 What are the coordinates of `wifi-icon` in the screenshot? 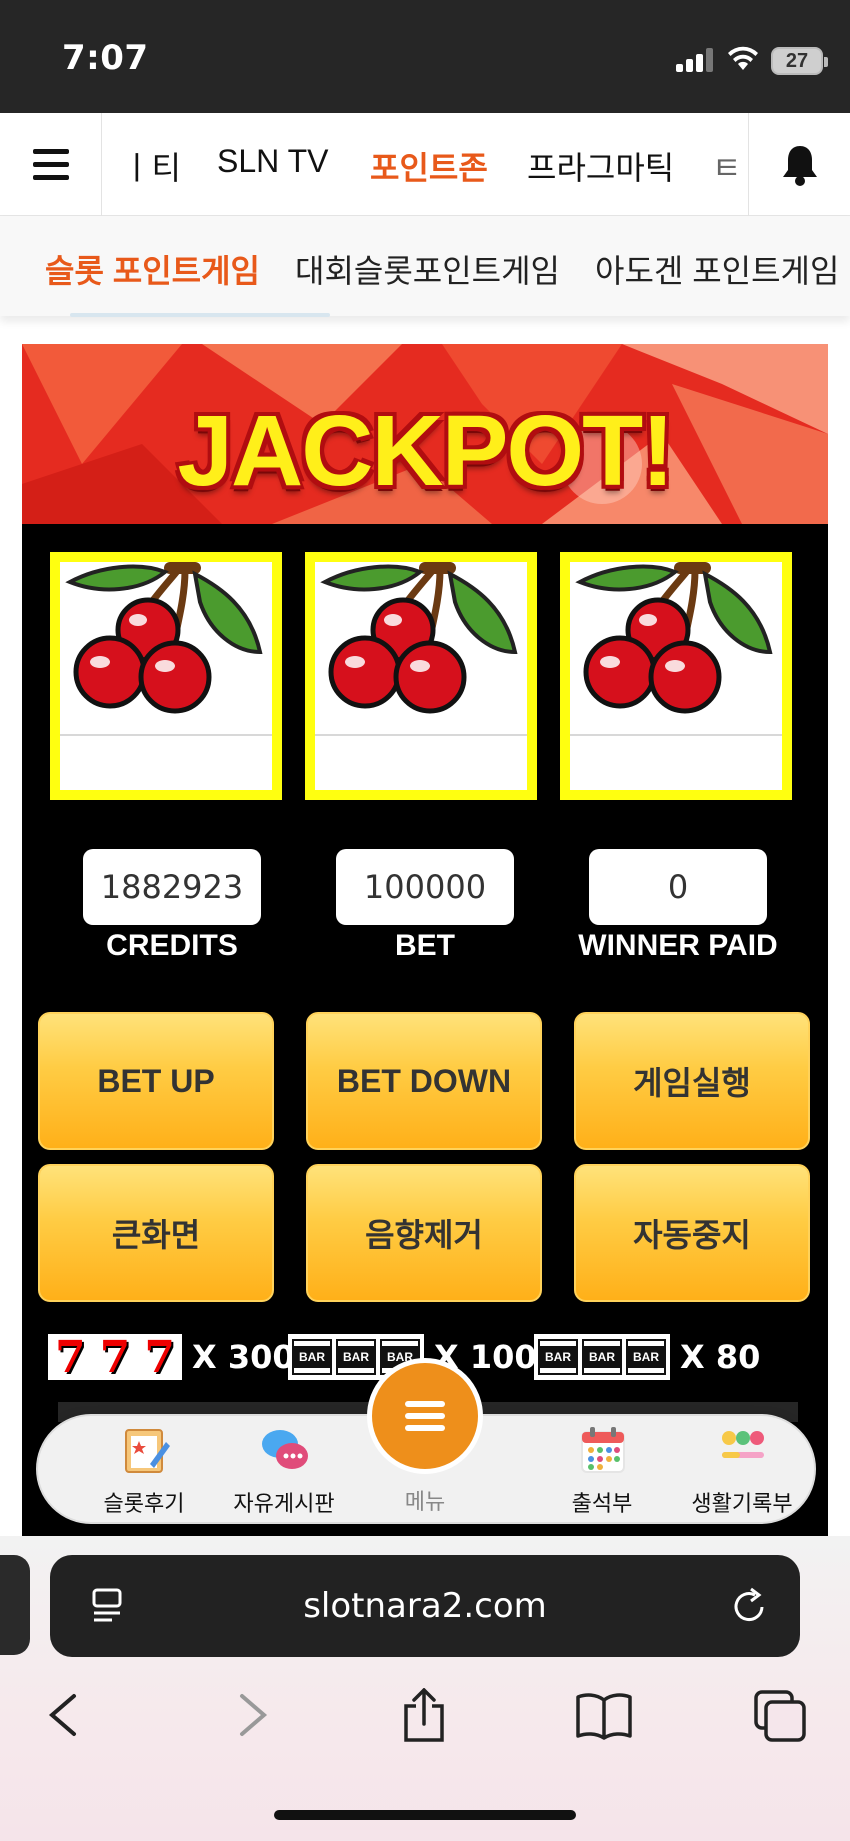 It's located at (743, 58).